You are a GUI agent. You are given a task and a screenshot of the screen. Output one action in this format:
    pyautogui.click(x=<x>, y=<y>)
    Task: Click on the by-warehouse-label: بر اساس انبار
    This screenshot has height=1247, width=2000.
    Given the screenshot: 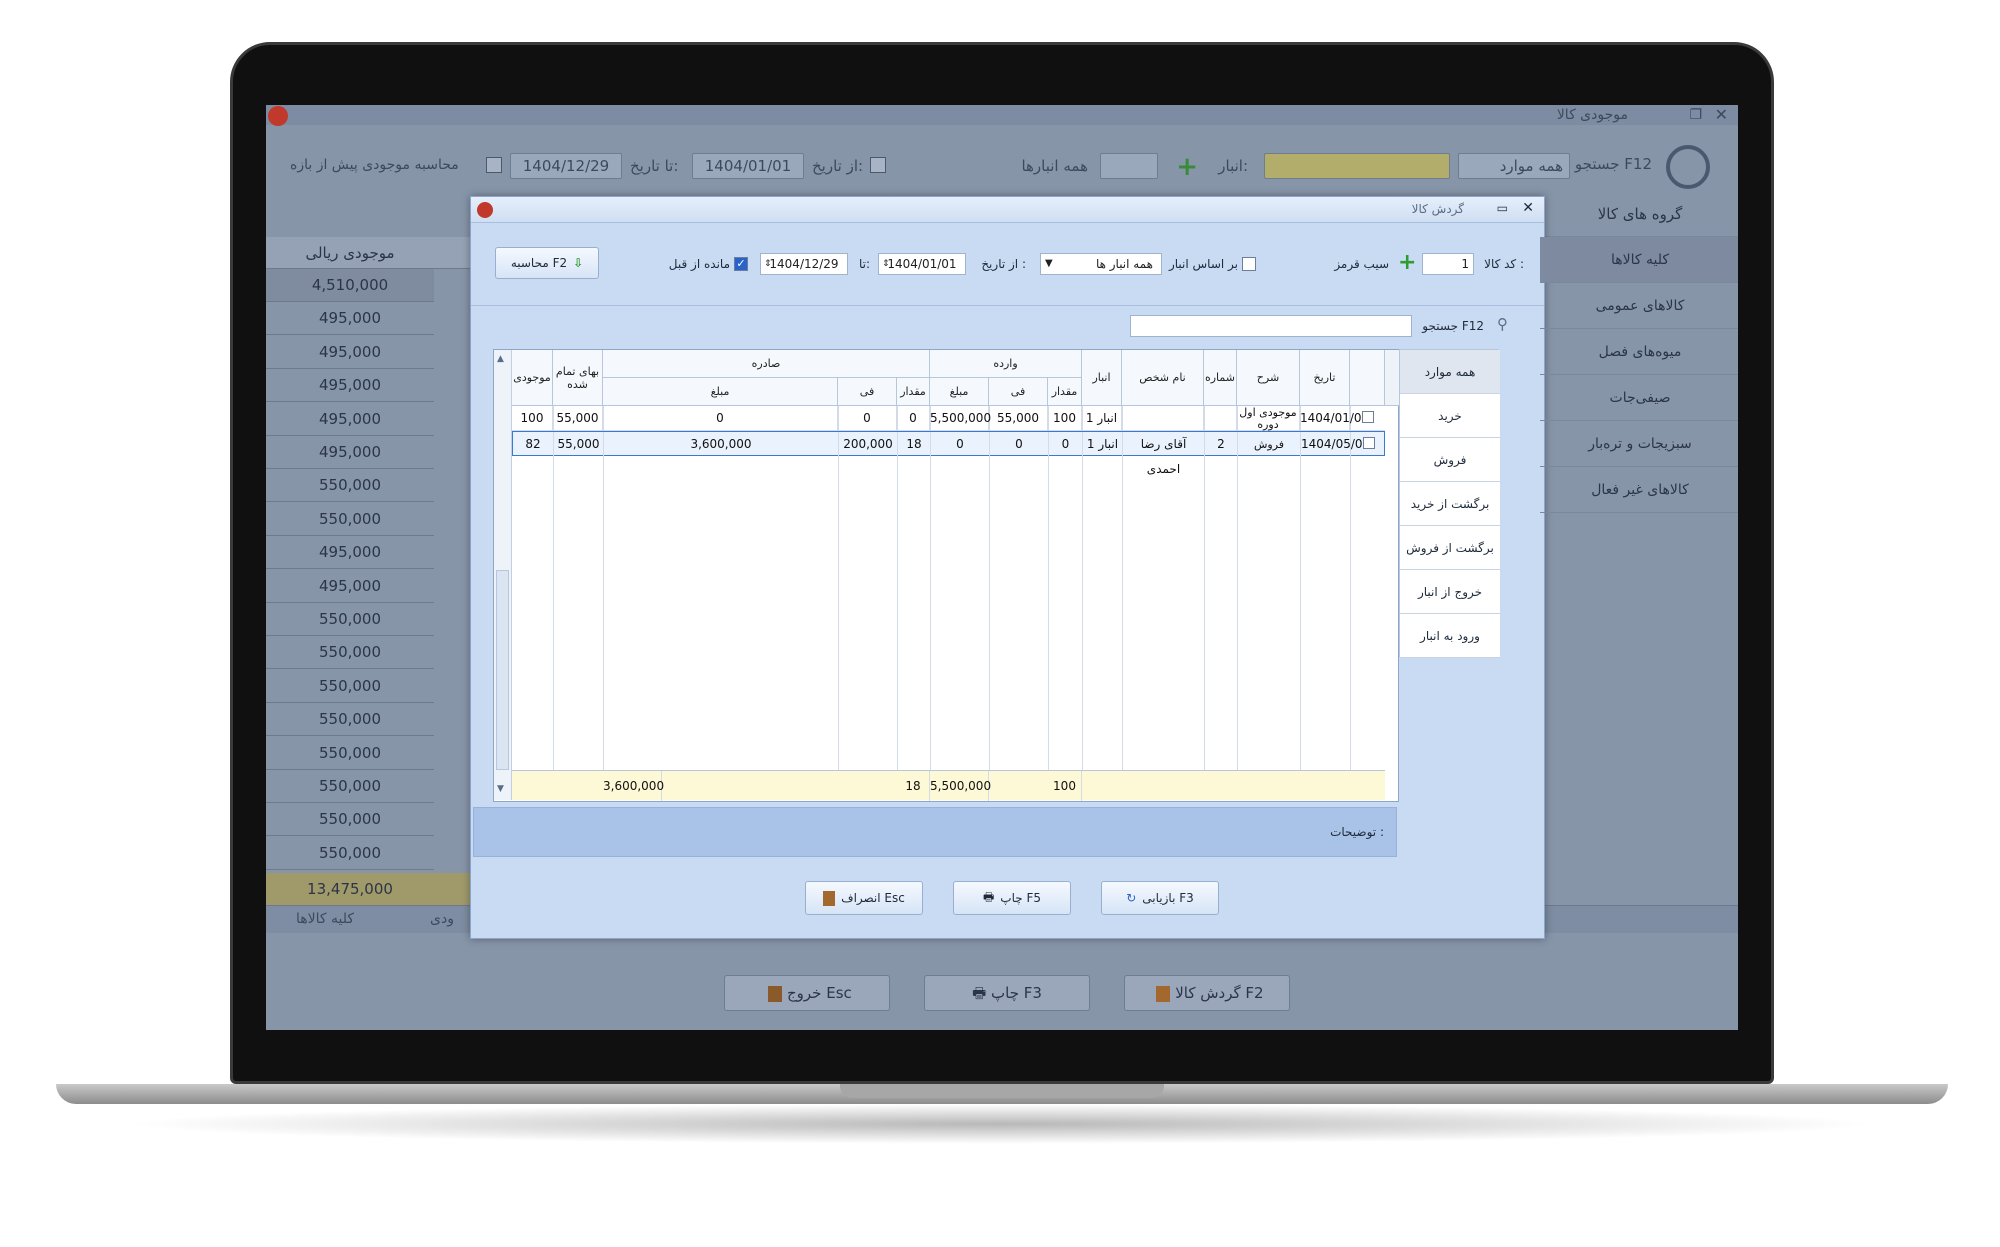 What is the action you would take?
    pyautogui.click(x=1203, y=264)
    